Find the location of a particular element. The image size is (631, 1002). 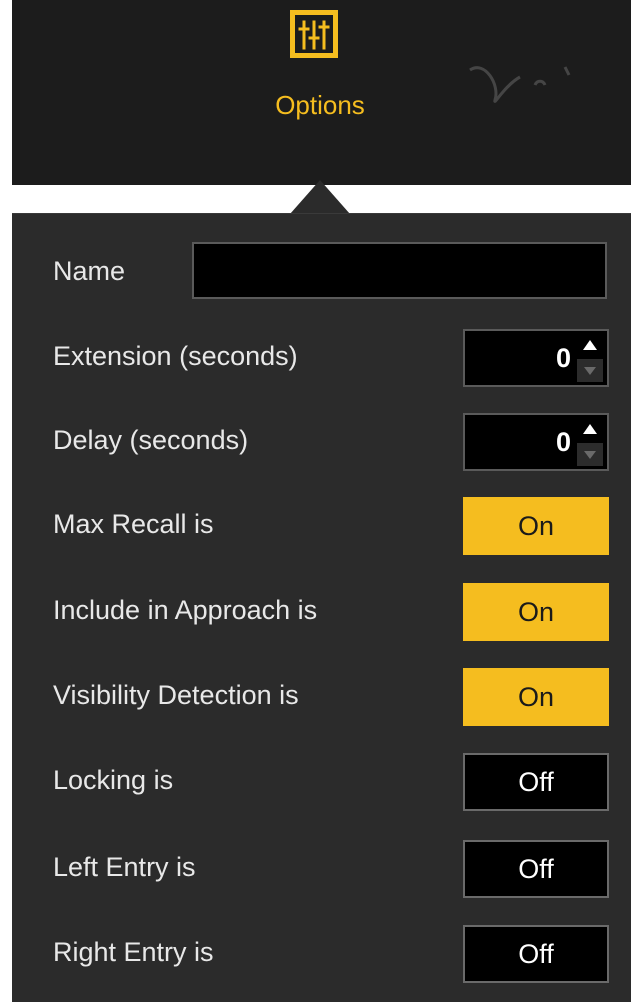

name-row: Name is located at coordinates (321, 271).